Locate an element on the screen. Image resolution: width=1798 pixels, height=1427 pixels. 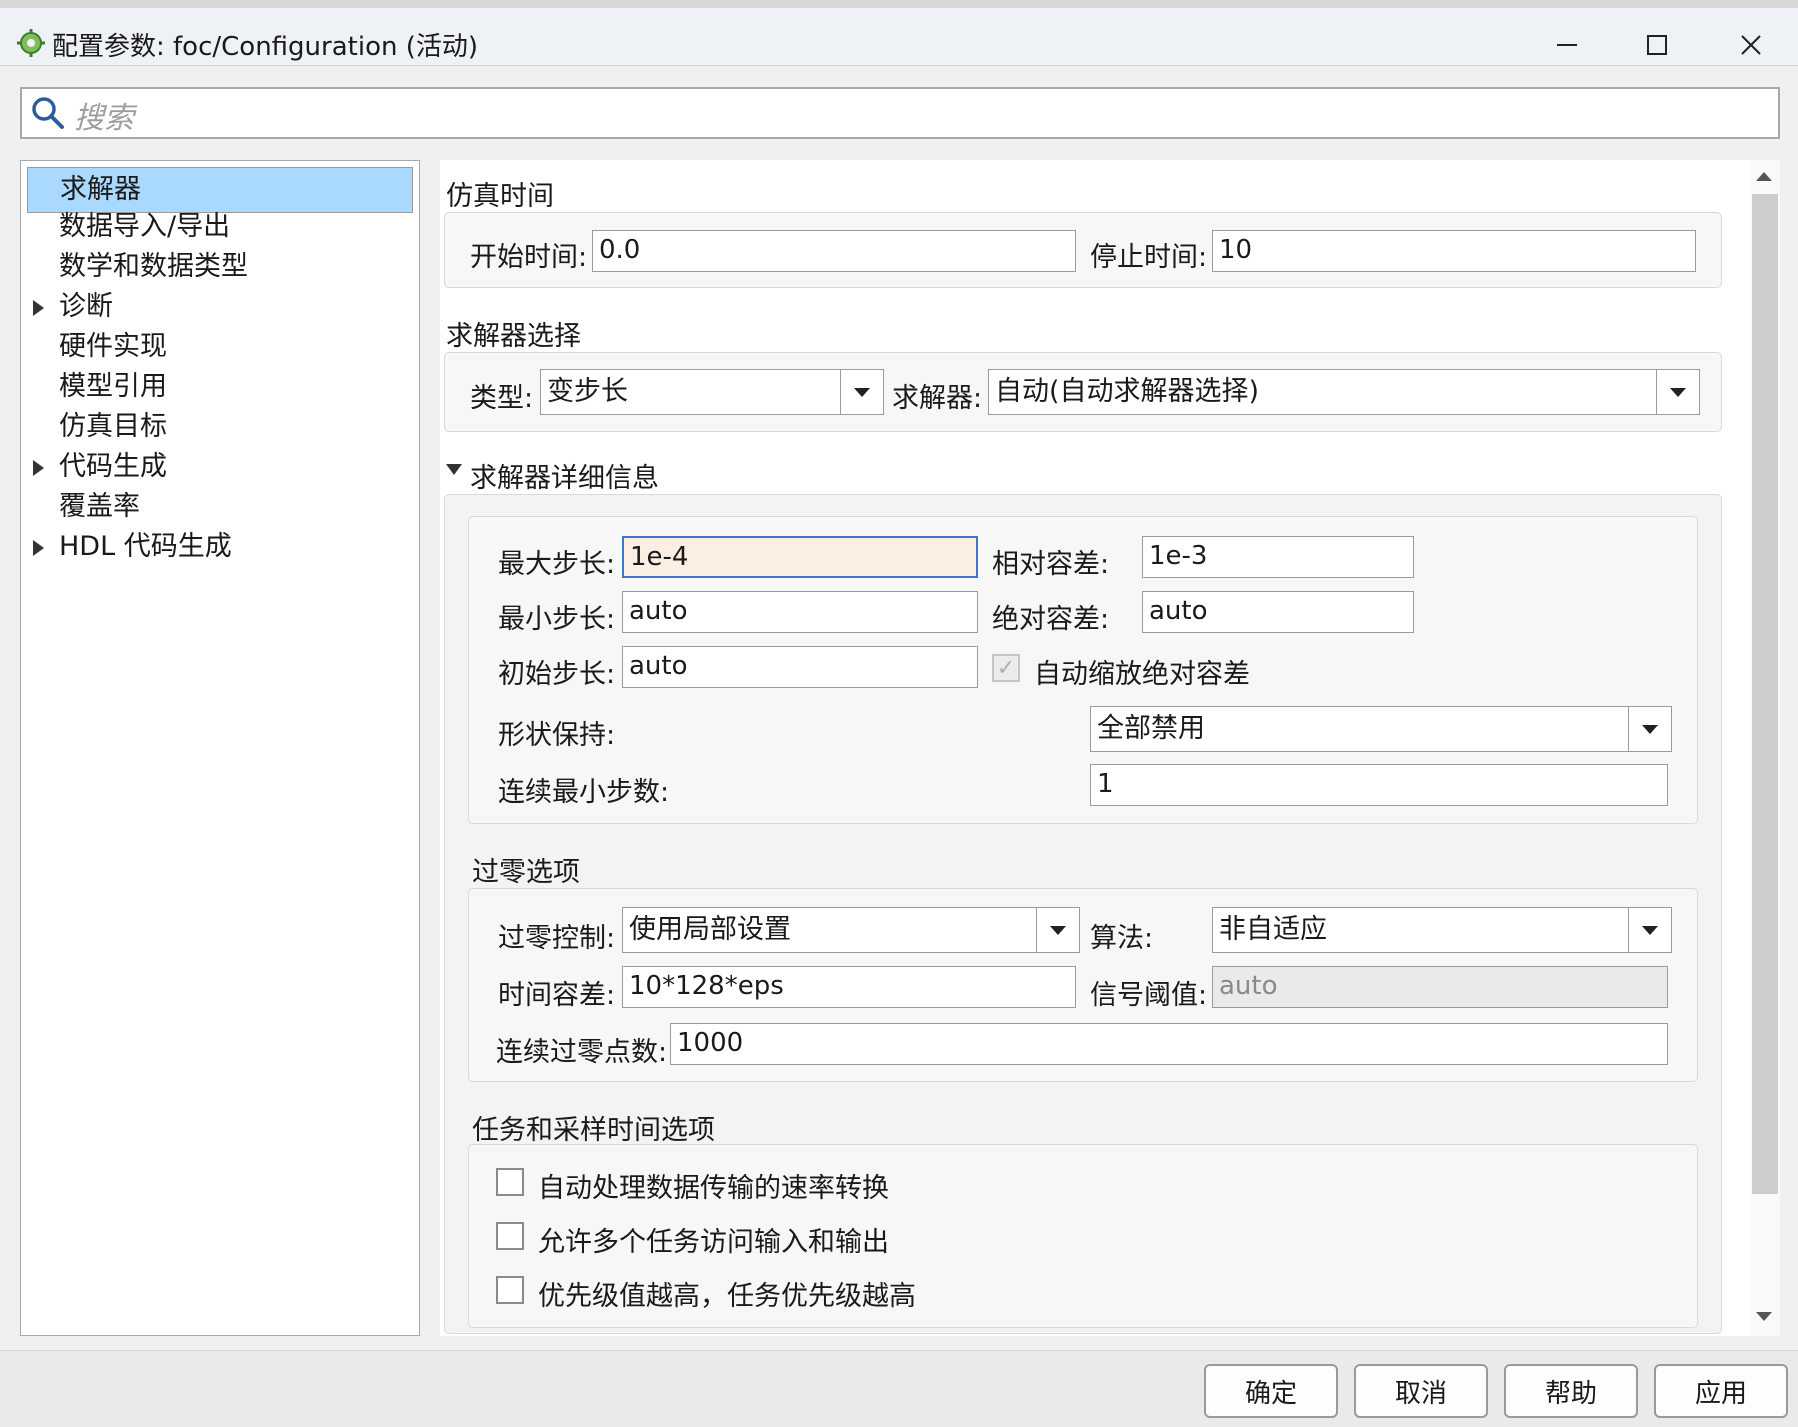
shape-dropdown-value: 全部禁用 is located at coordinates (1151, 728).